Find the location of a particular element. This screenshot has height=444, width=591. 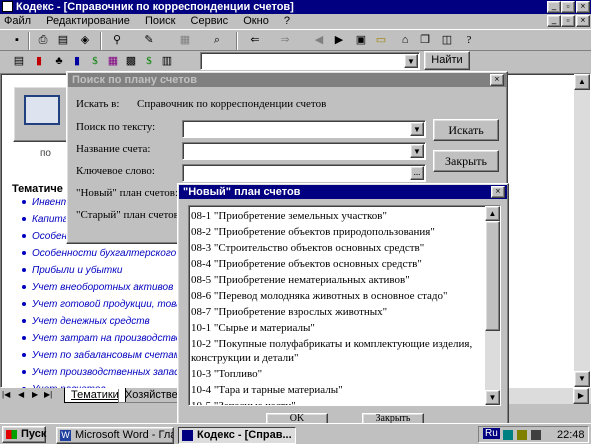

search-combo: ▼ is located at coordinates (310, 61).